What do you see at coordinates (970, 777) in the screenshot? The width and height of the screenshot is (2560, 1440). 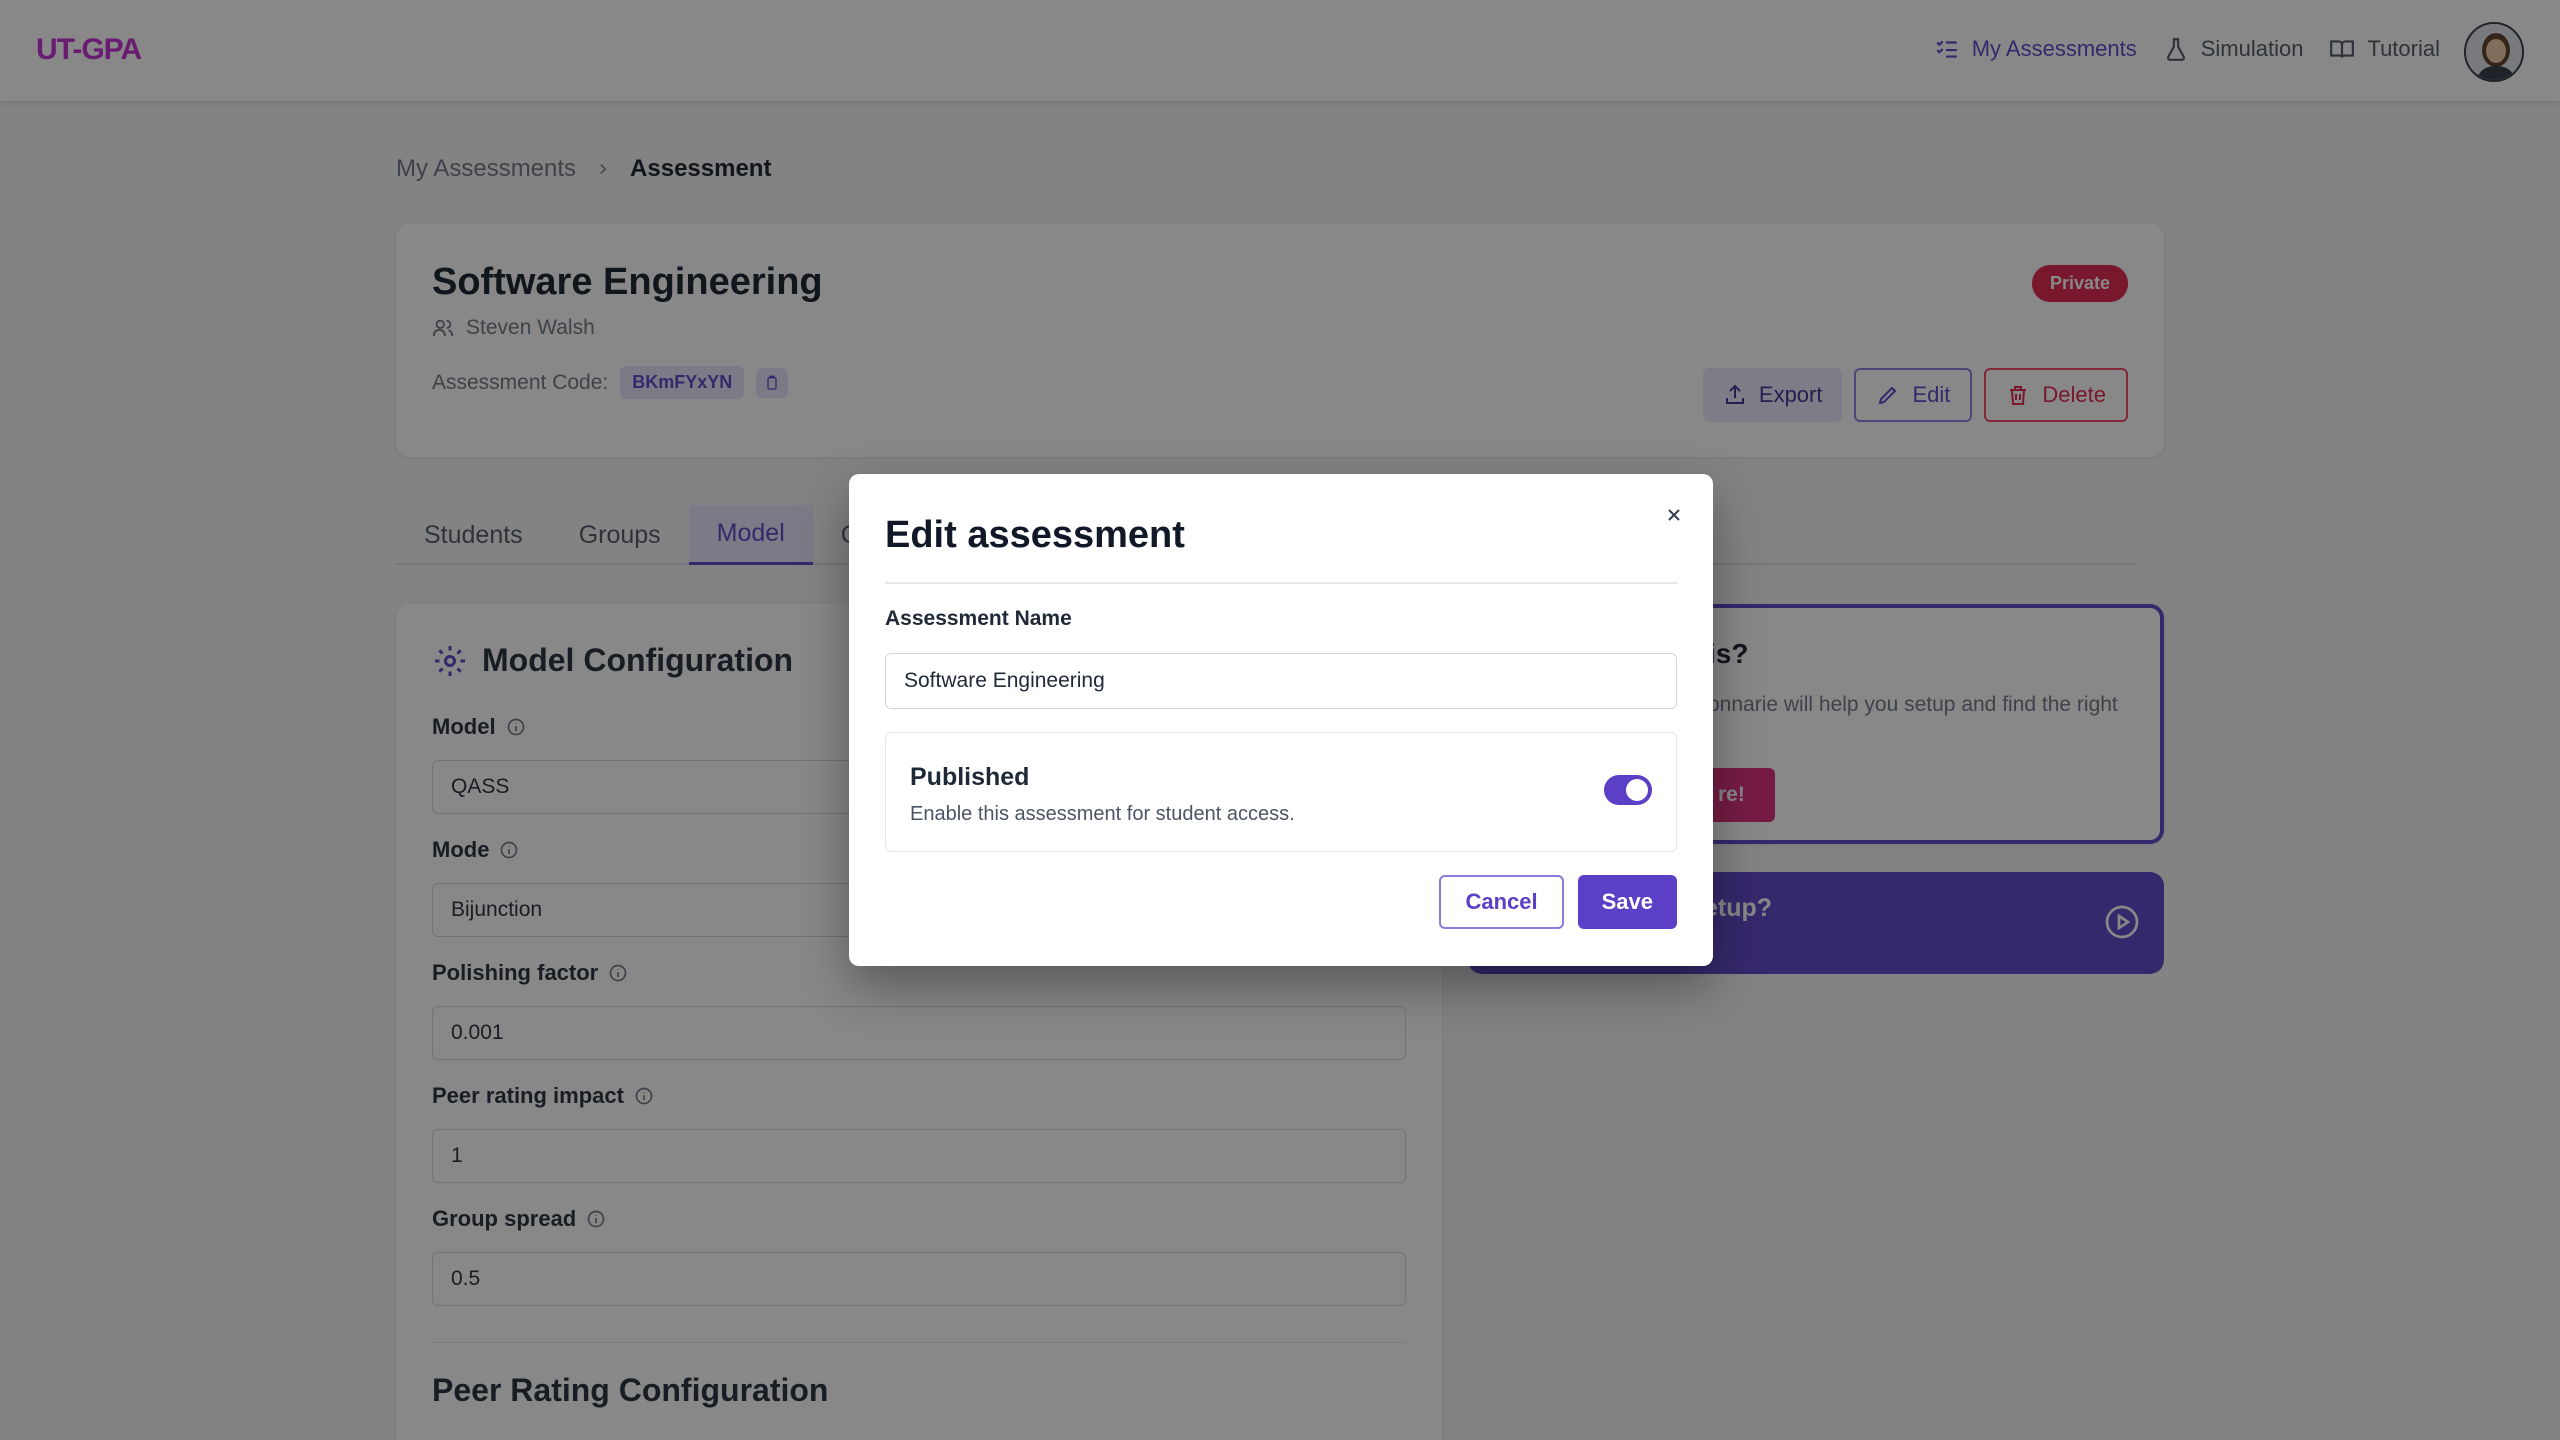 I see `published-title: Published` at bounding box center [970, 777].